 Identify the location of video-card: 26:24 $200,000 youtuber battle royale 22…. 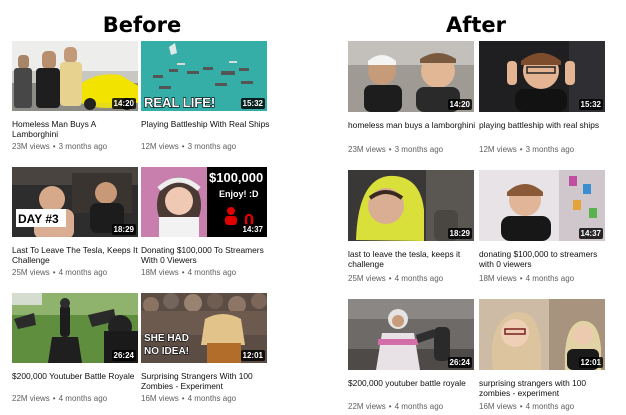
(411, 357).